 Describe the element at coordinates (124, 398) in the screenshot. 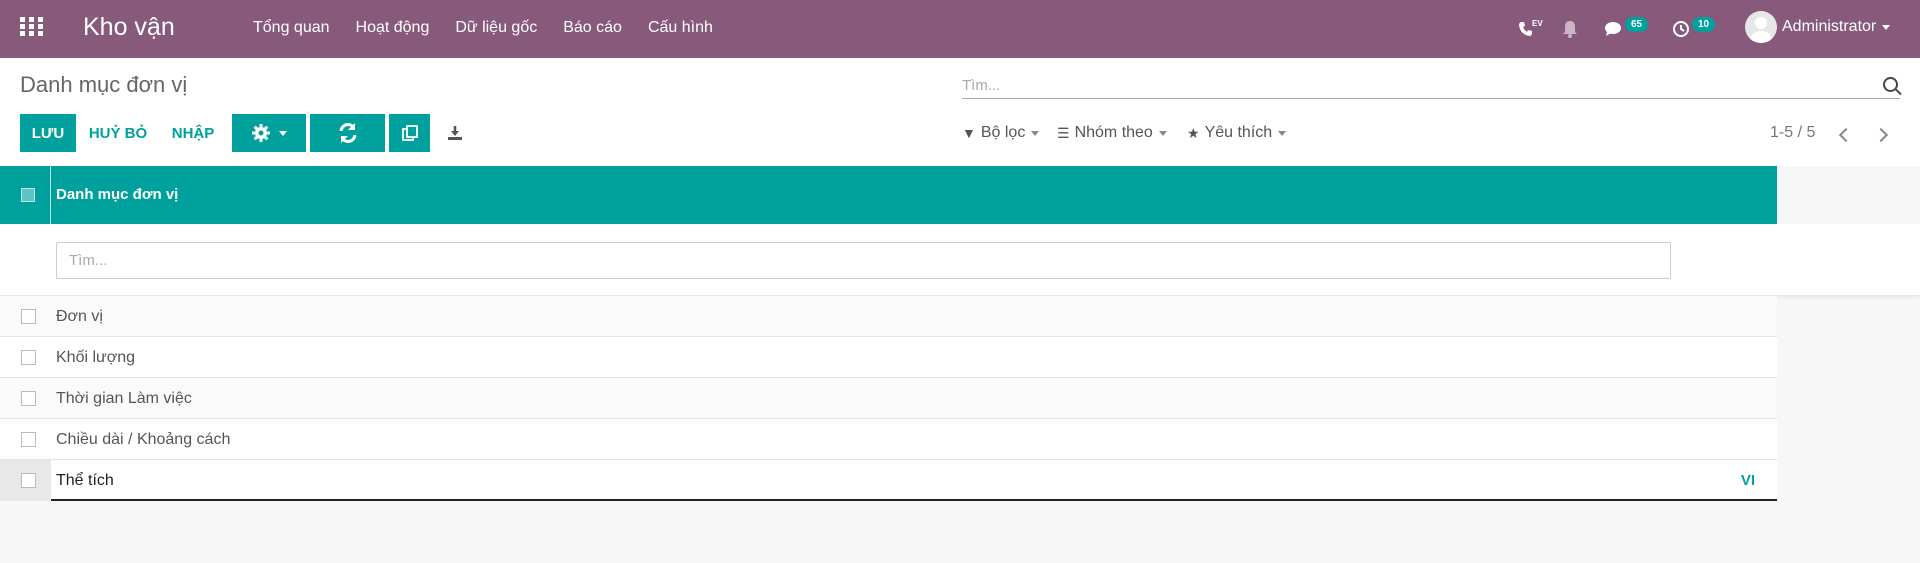

I see `row-label: Thời gian Làm việc` at that location.